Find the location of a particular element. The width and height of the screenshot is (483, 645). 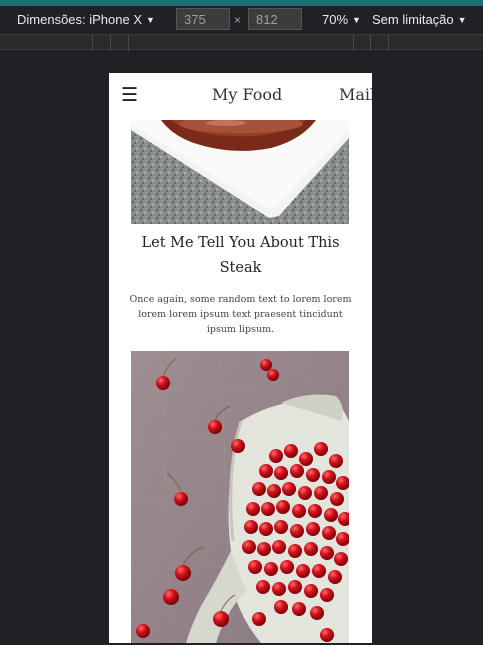

post-title: Let Me Tell You About This Steak is located at coordinates (240, 255).